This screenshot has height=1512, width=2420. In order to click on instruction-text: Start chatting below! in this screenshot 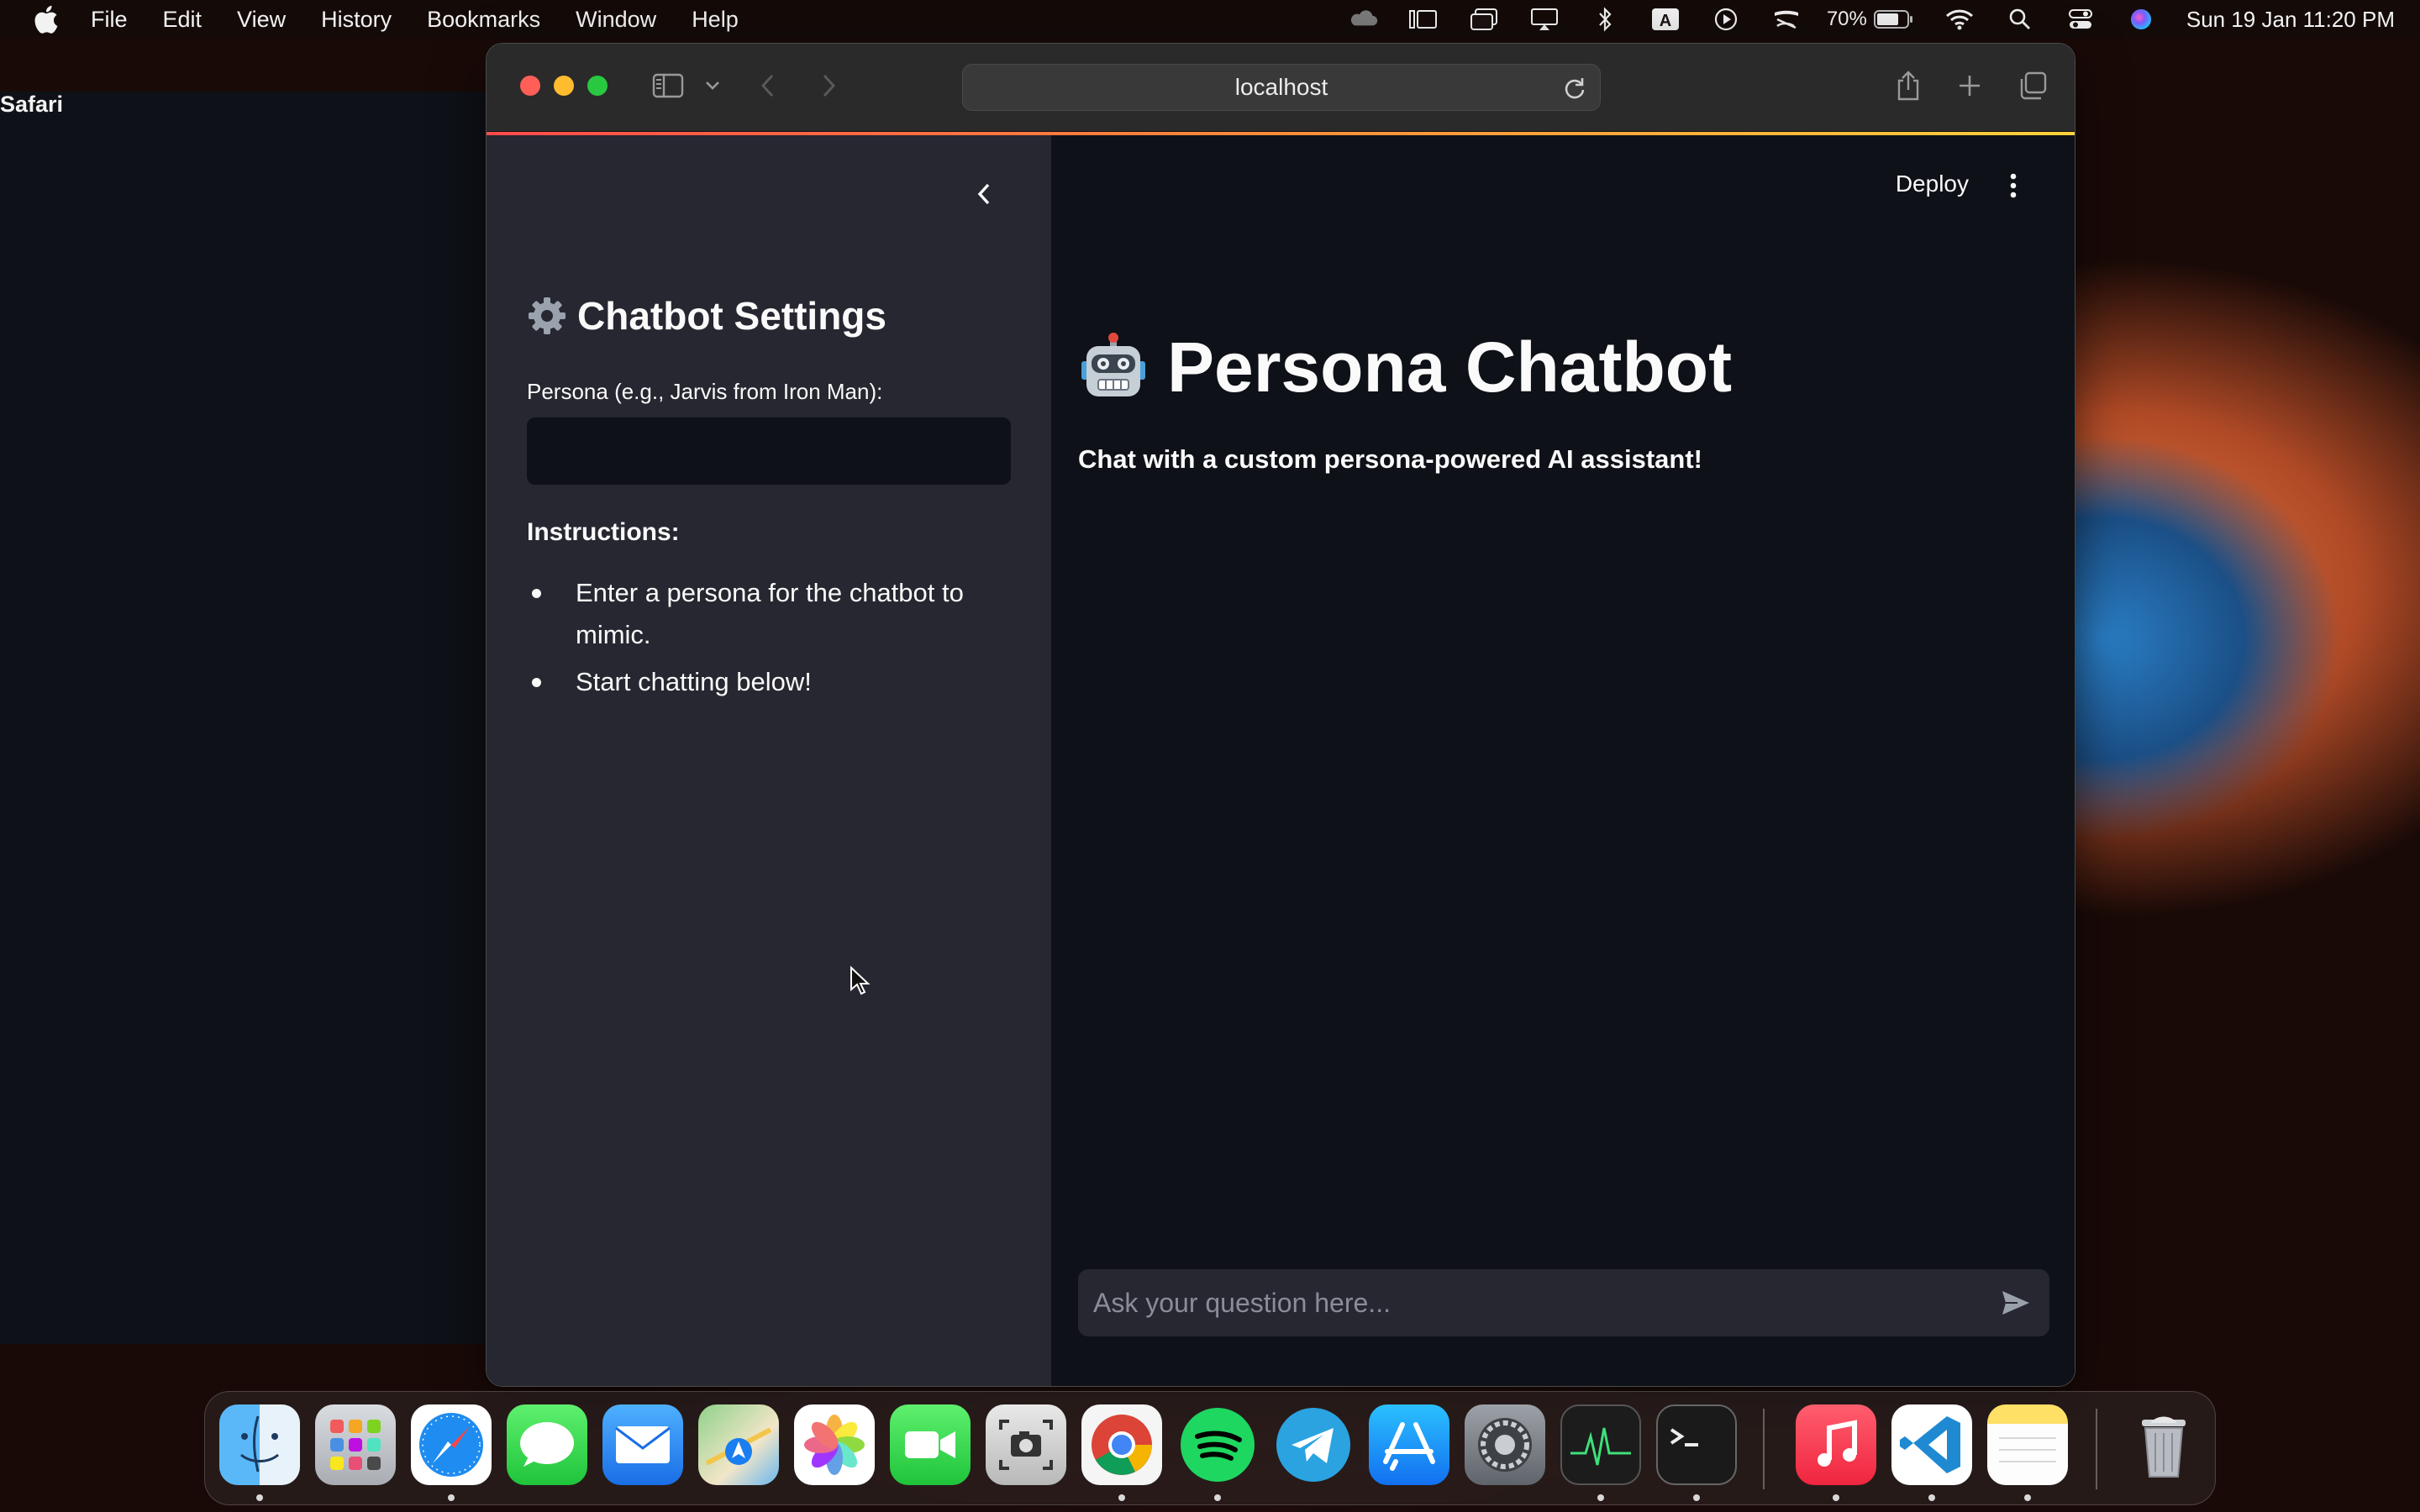, I will do `click(694, 681)`.